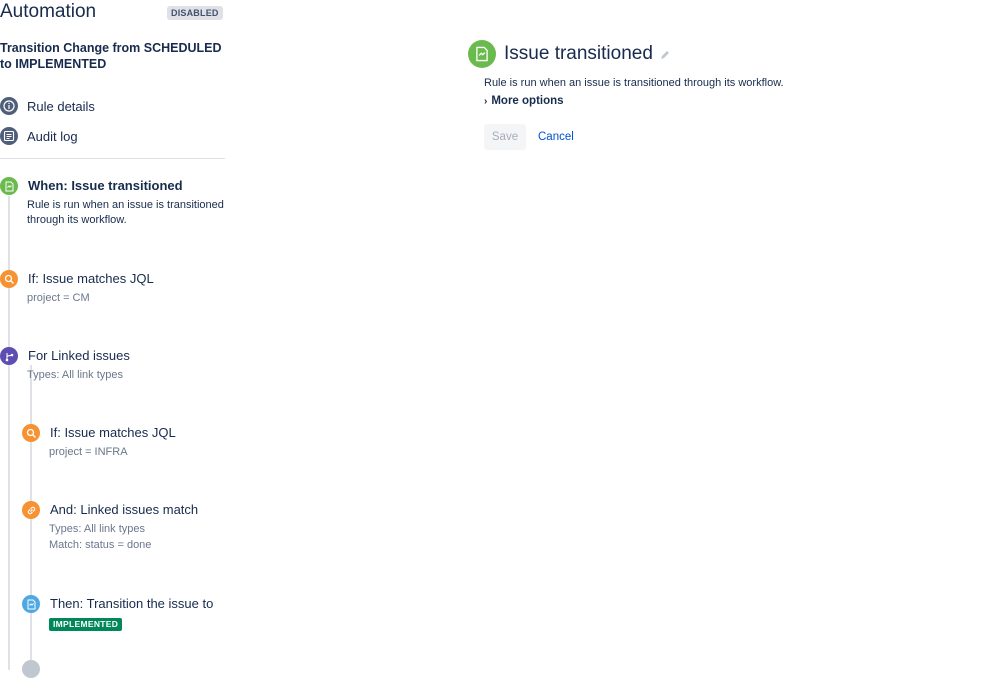 This screenshot has height=678, width=999. What do you see at coordinates (31, 669) in the screenshot?
I see `add-step-icon` at bounding box center [31, 669].